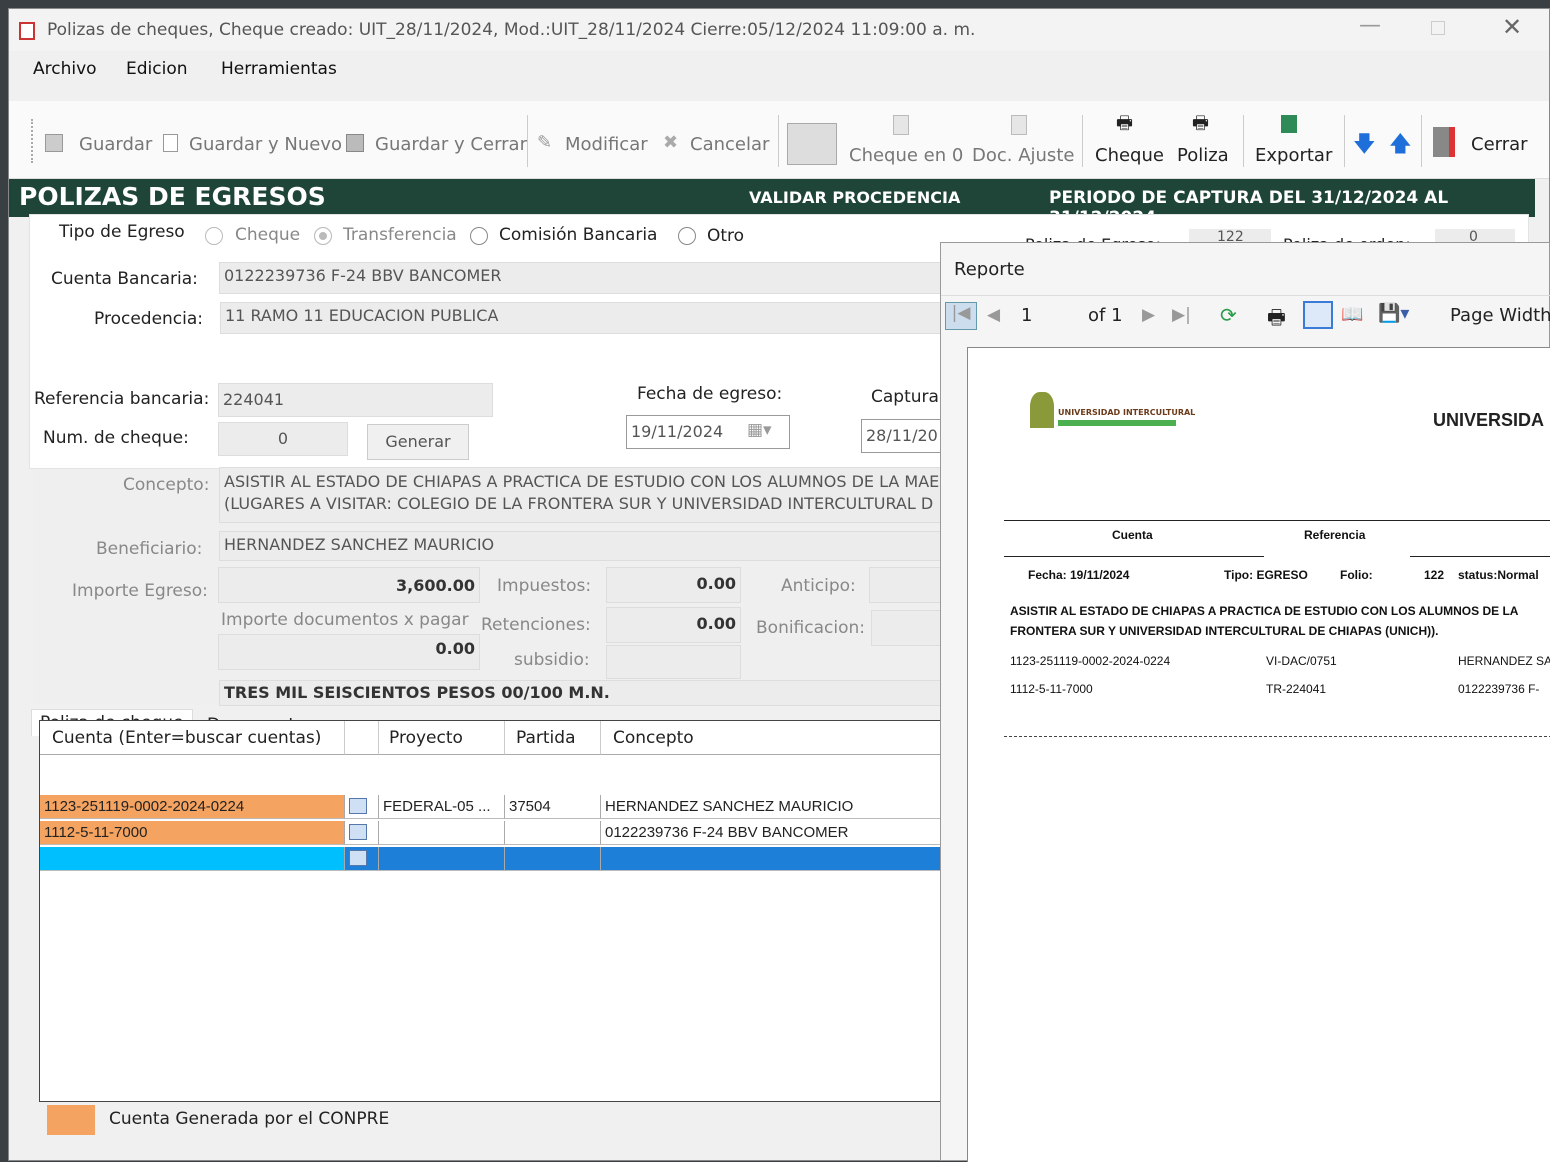 The height and width of the screenshot is (1162, 1550). I want to click on print-icon: 🖶, so click(1276, 320).